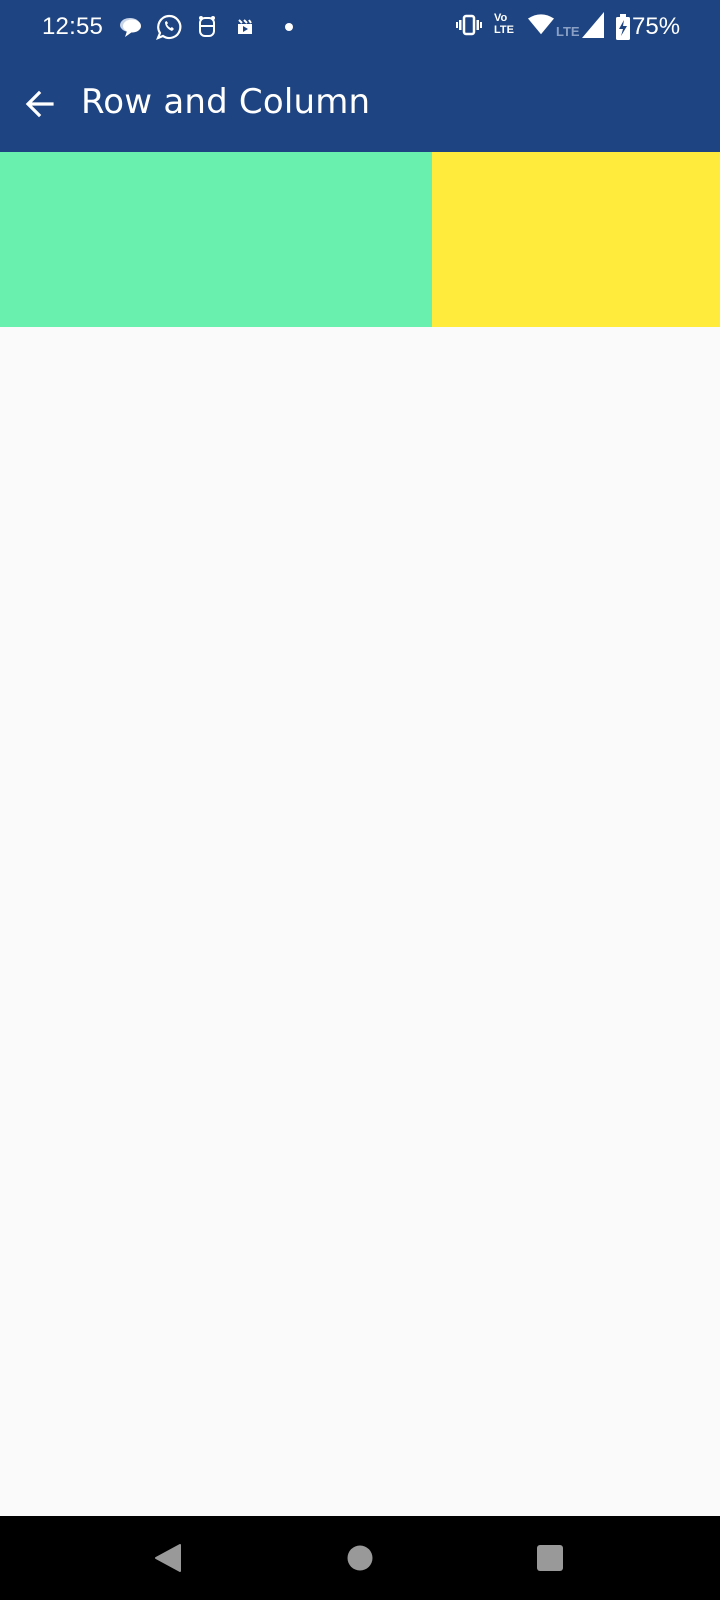 The height and width of the screenshot is (1600, 720). I want to click on recents-square-icon, so click(550, 1558).